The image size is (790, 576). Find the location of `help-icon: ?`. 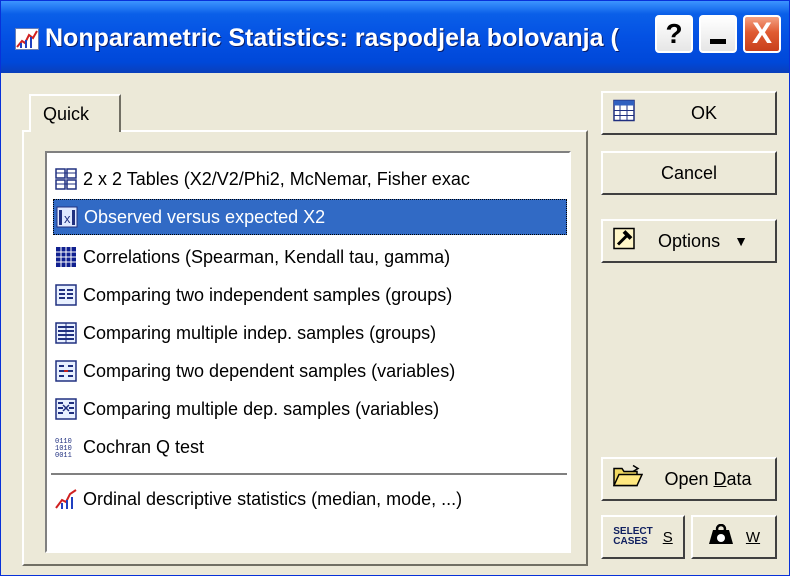

help-icon: ? is located at coordinates (674, 33).